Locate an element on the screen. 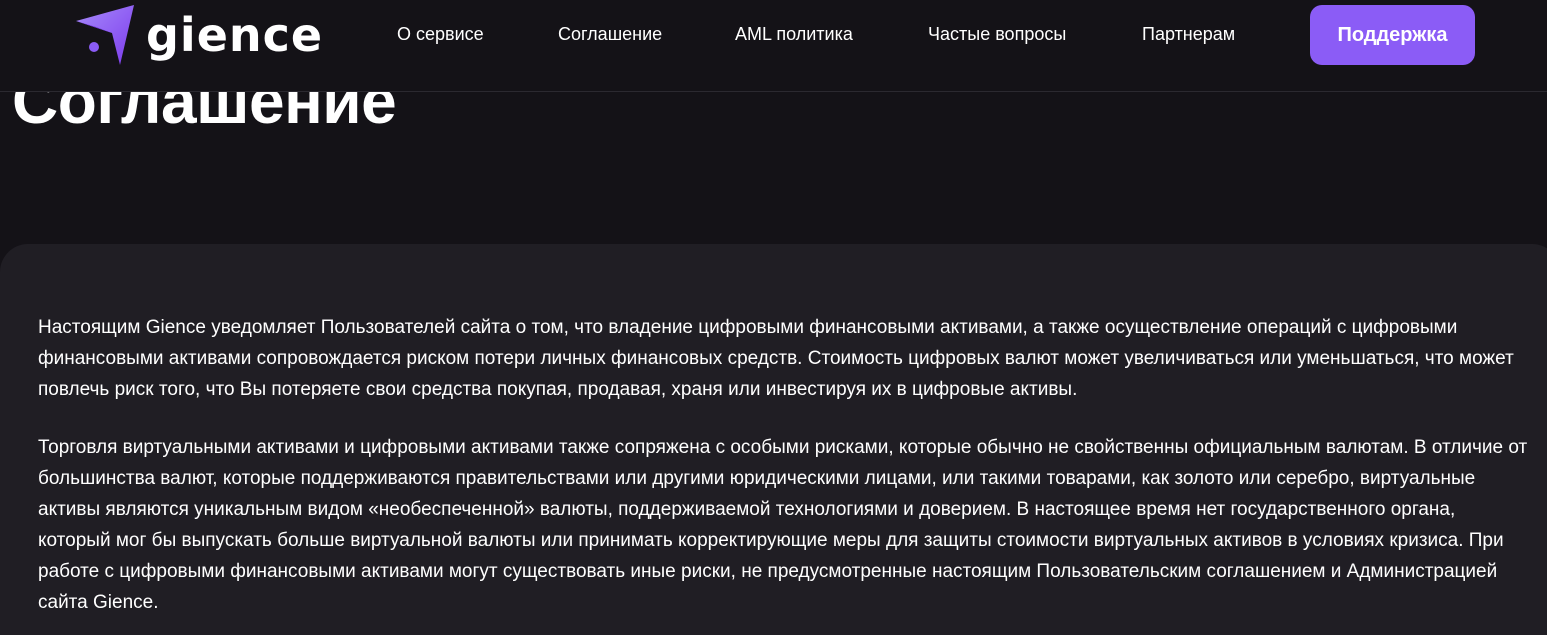 The width and height of the screenshot is (1547, 635). nav-about: О сервисе is located at coordinates (440, 34).